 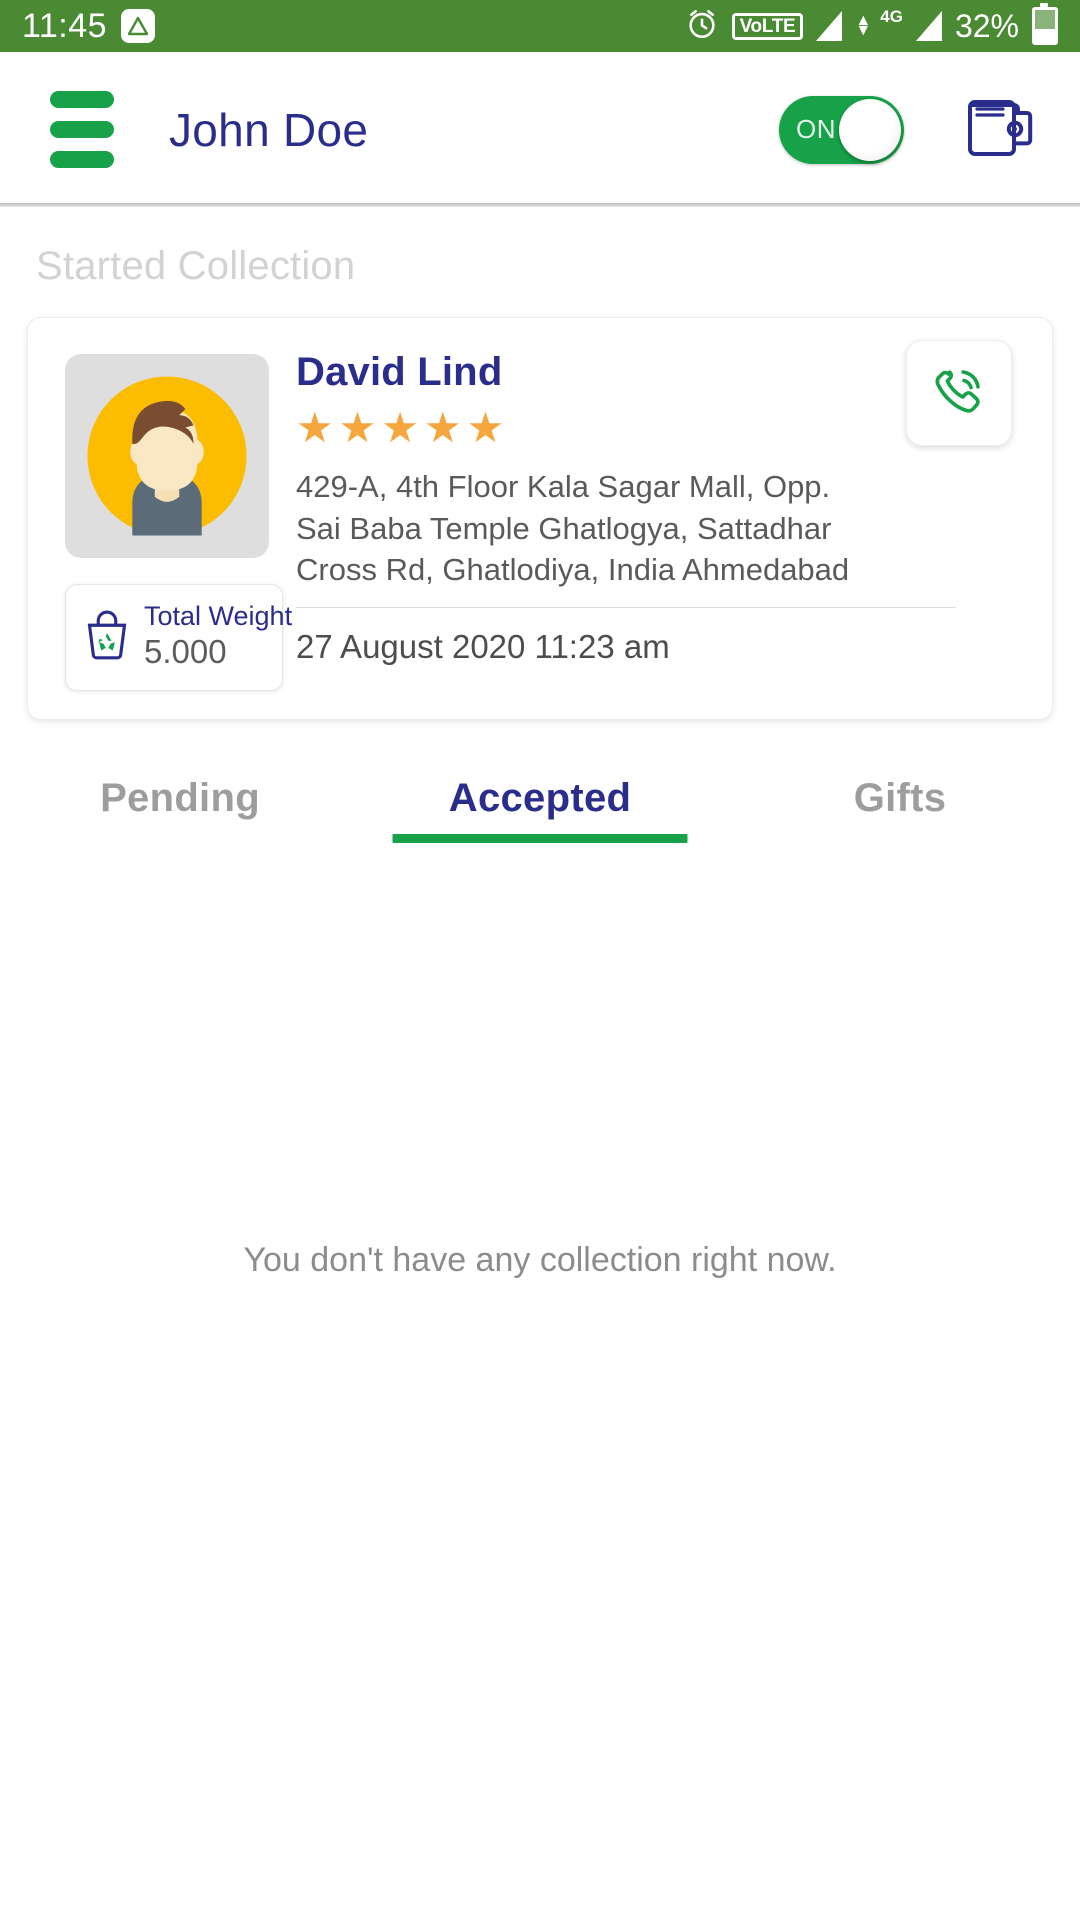 What do you see at coordinates (767, 26) in the screenshot?
I see `volte-icon: VoLTE` at bounding box center [767, 26].